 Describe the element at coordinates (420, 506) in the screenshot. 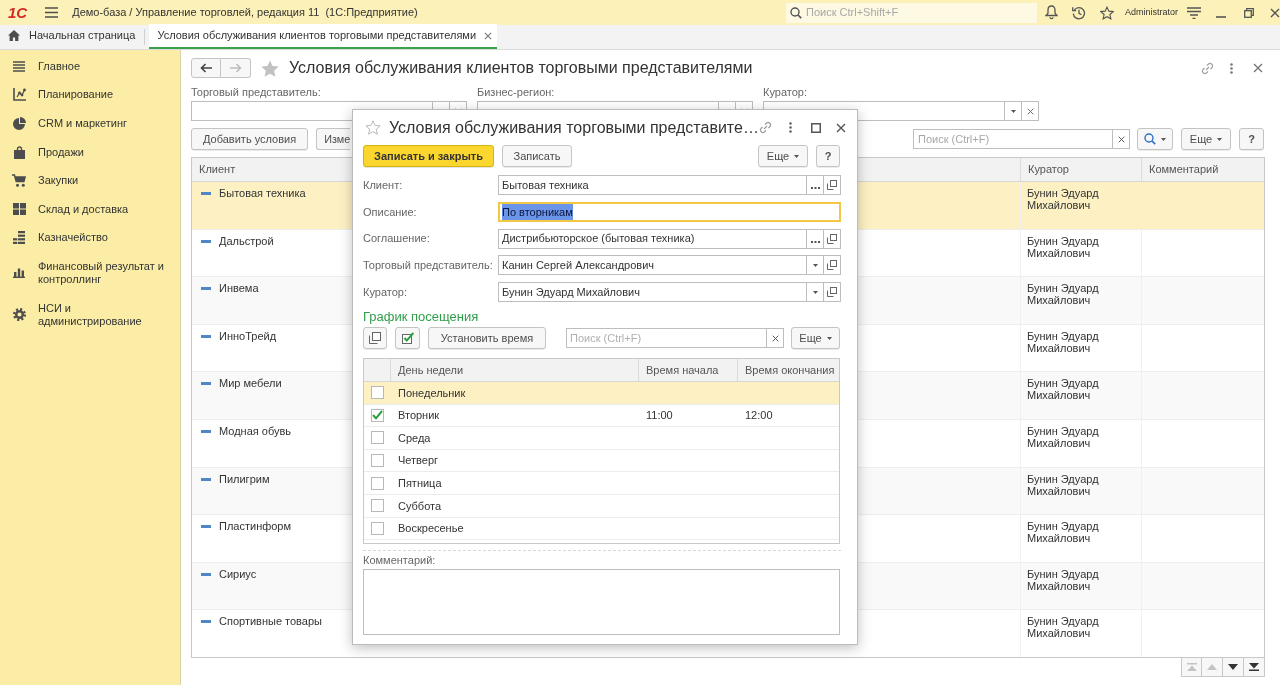

I see `table-cell-text: Суббота` at that location.